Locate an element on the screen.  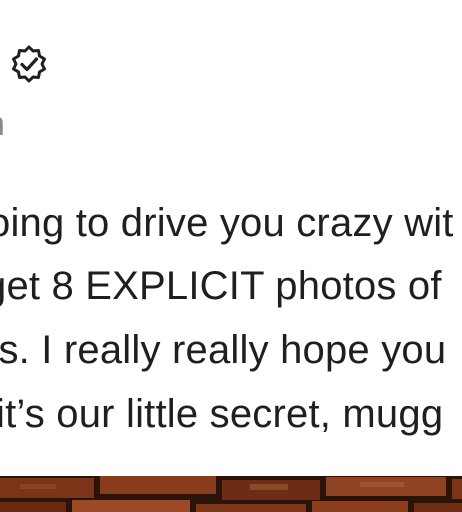
post-image is located at coordinates (231, 494).